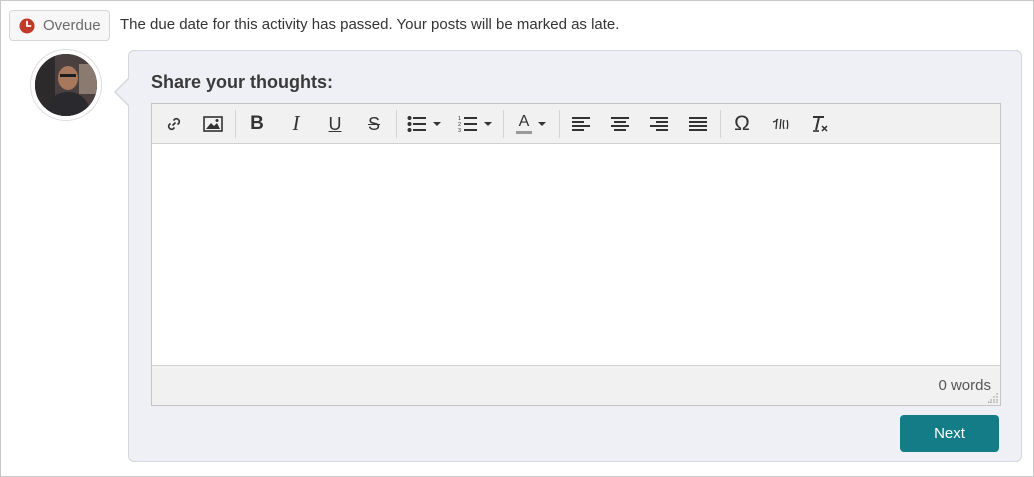  I want to click on underline-icon: U, so click(335, 123).